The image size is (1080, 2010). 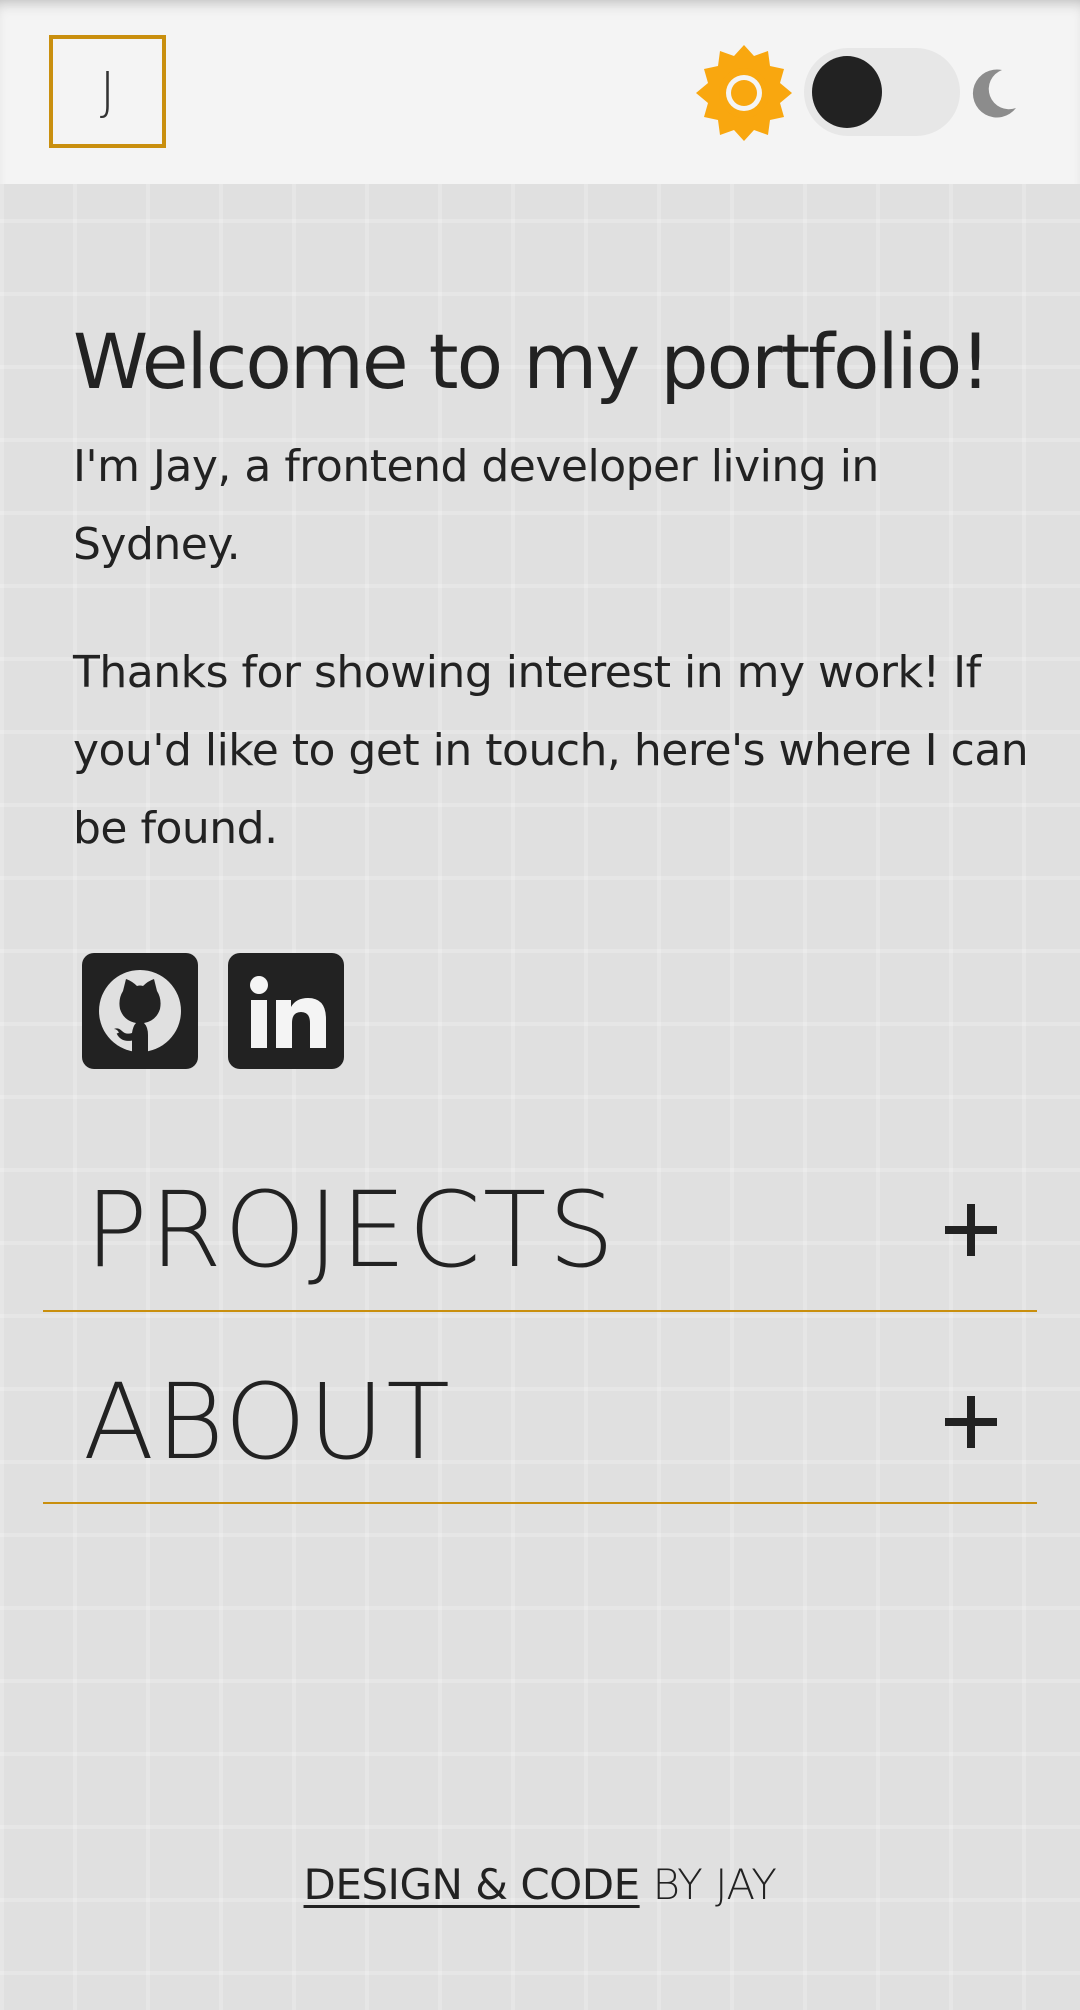 I want to click on theme-toggle-knob, so click(x=847, y=92).